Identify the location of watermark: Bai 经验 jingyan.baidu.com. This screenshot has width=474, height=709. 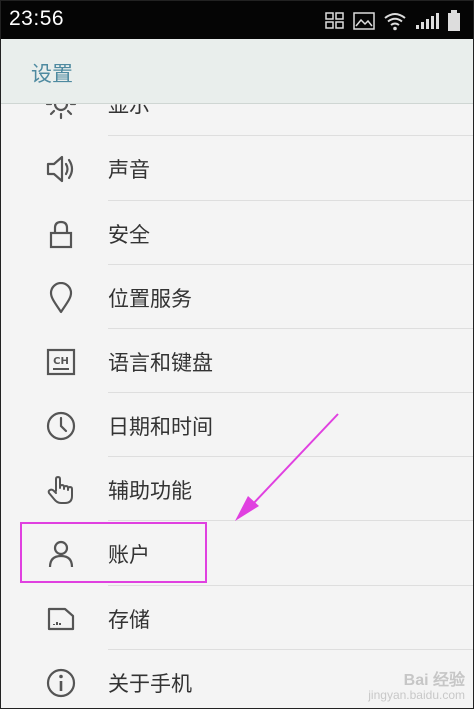
(416, 687).